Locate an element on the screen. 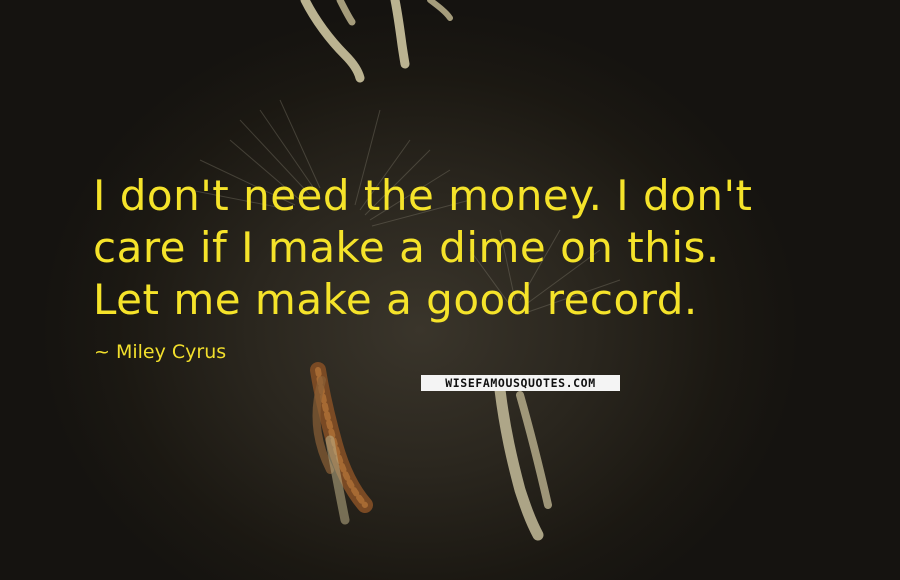 The width and height of the screenshot is (900, 580). quote-line: Let me make a good record. is located at coordinates (395, 299).